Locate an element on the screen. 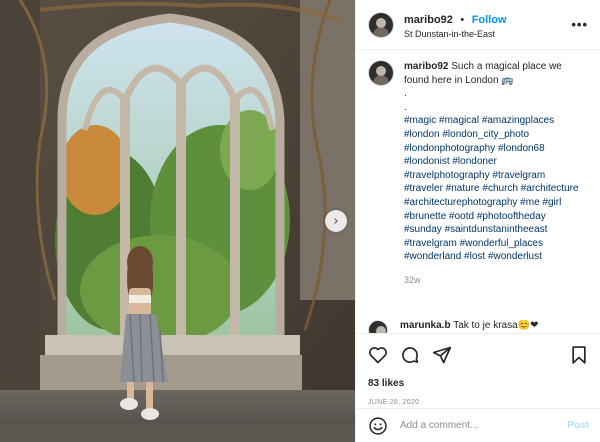 The image size is (600, 442). comment-input is located at coordinates (483, 425).